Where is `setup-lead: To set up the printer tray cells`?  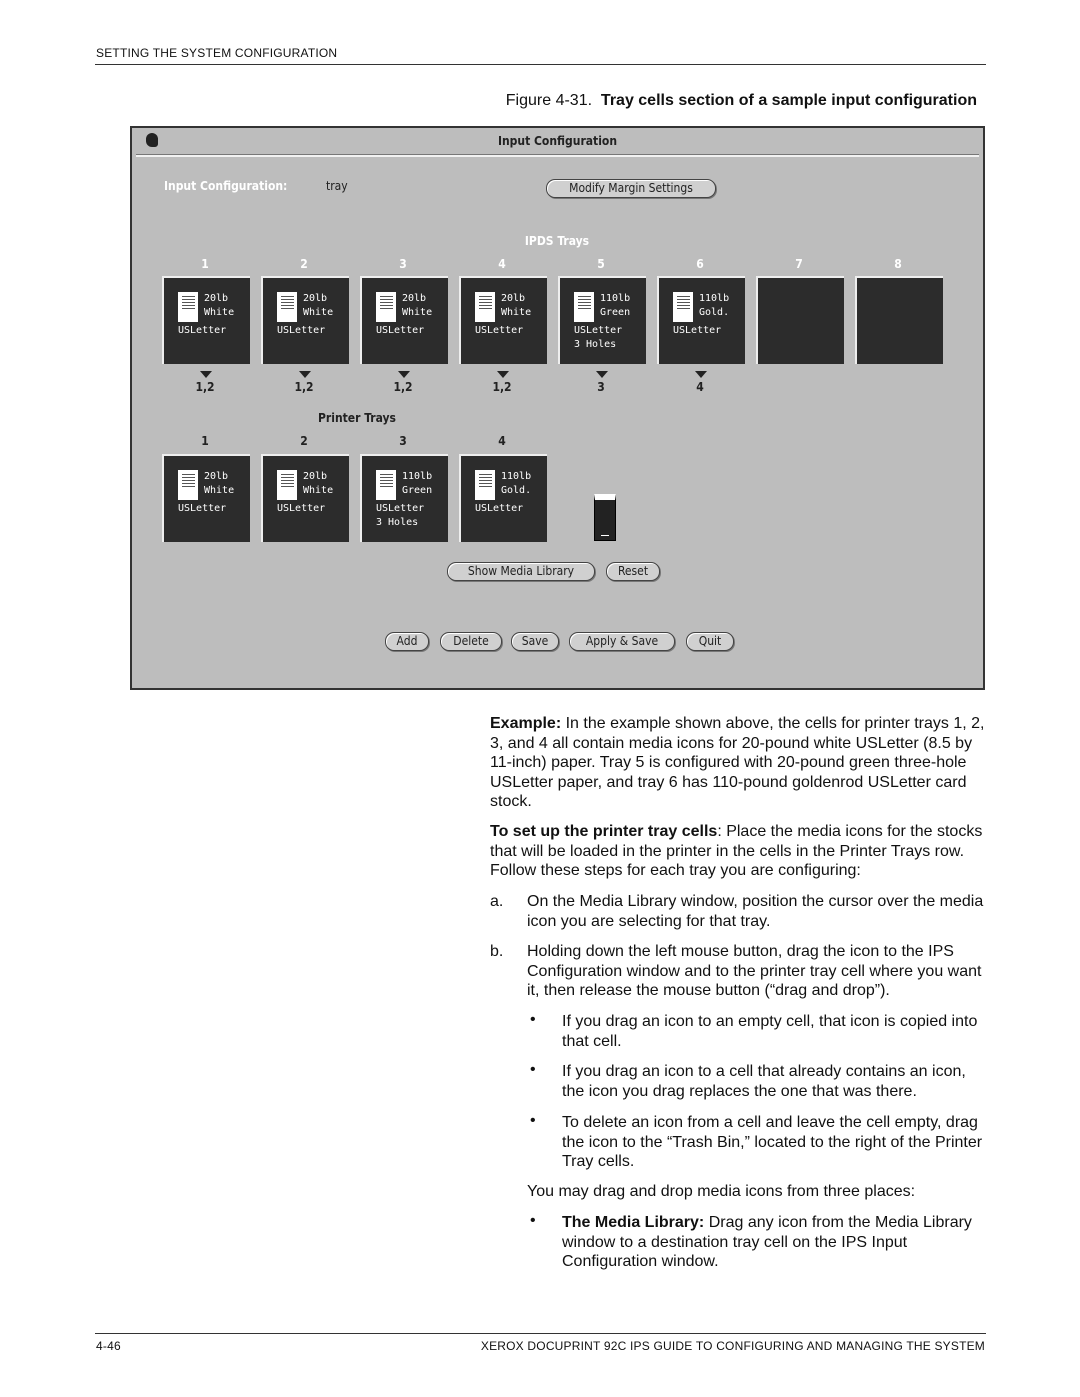
setup-lead: To set up the printer tray cells is located at coordinates (604, 831).